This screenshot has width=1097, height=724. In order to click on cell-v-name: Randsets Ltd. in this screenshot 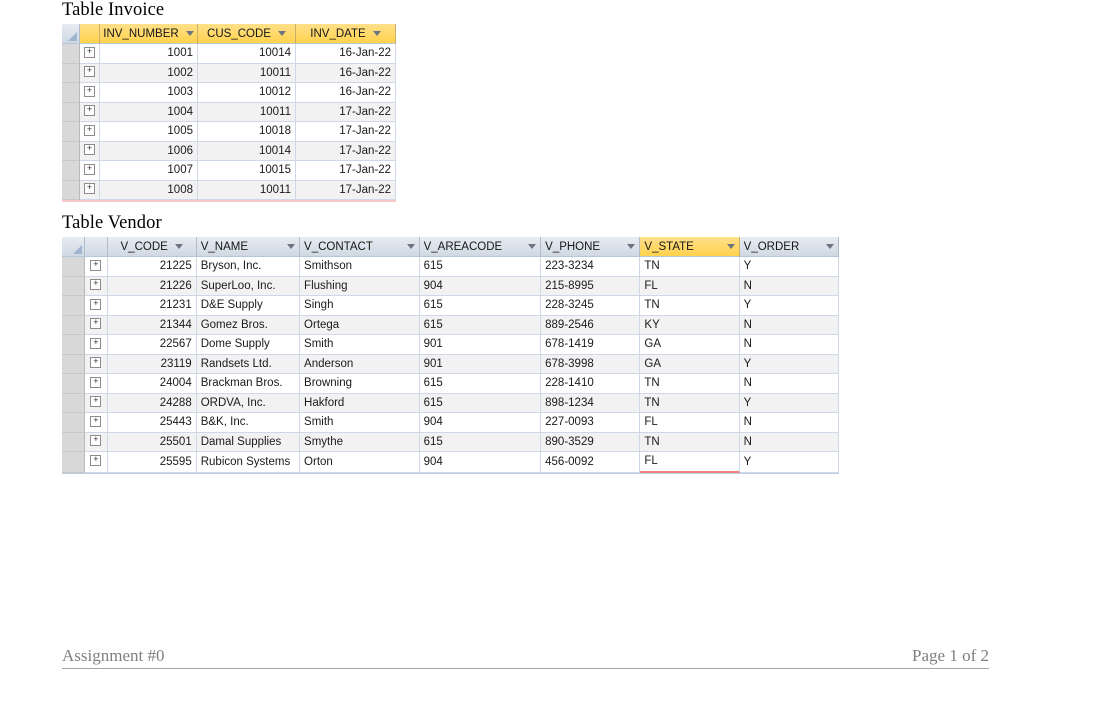, I will do `click(248, 364)`.